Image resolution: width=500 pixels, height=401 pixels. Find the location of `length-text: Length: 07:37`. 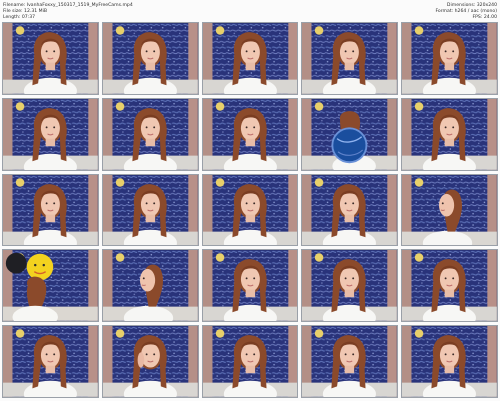

length-text: Length: 07:37 is located at coordinates (19, 18).